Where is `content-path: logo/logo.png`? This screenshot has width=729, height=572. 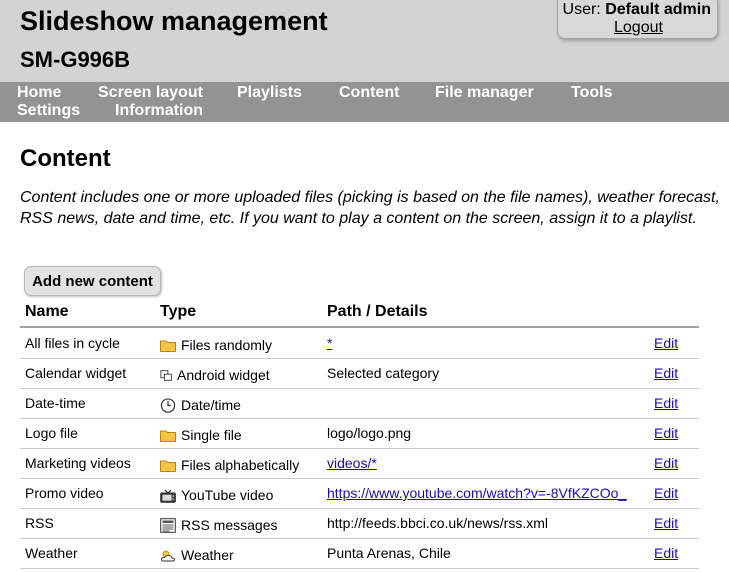
content-path: logo/logo.png is located at coordinates (369, 433).